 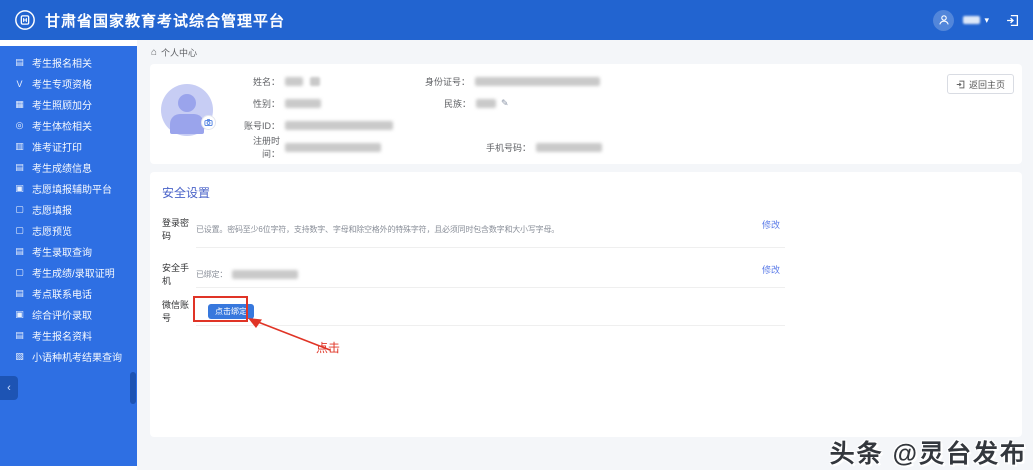 I want to click on sidebar-item-zhiyuan-yulan: ▢ 志愿预览, so click(x=68, y=230).